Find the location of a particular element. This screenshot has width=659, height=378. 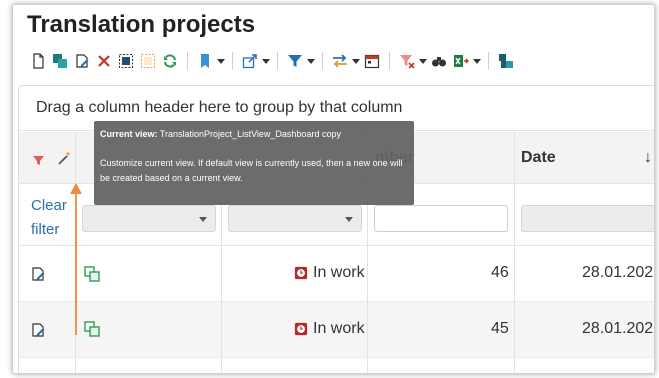

select-all-icon is located at coordinates (126, 61).